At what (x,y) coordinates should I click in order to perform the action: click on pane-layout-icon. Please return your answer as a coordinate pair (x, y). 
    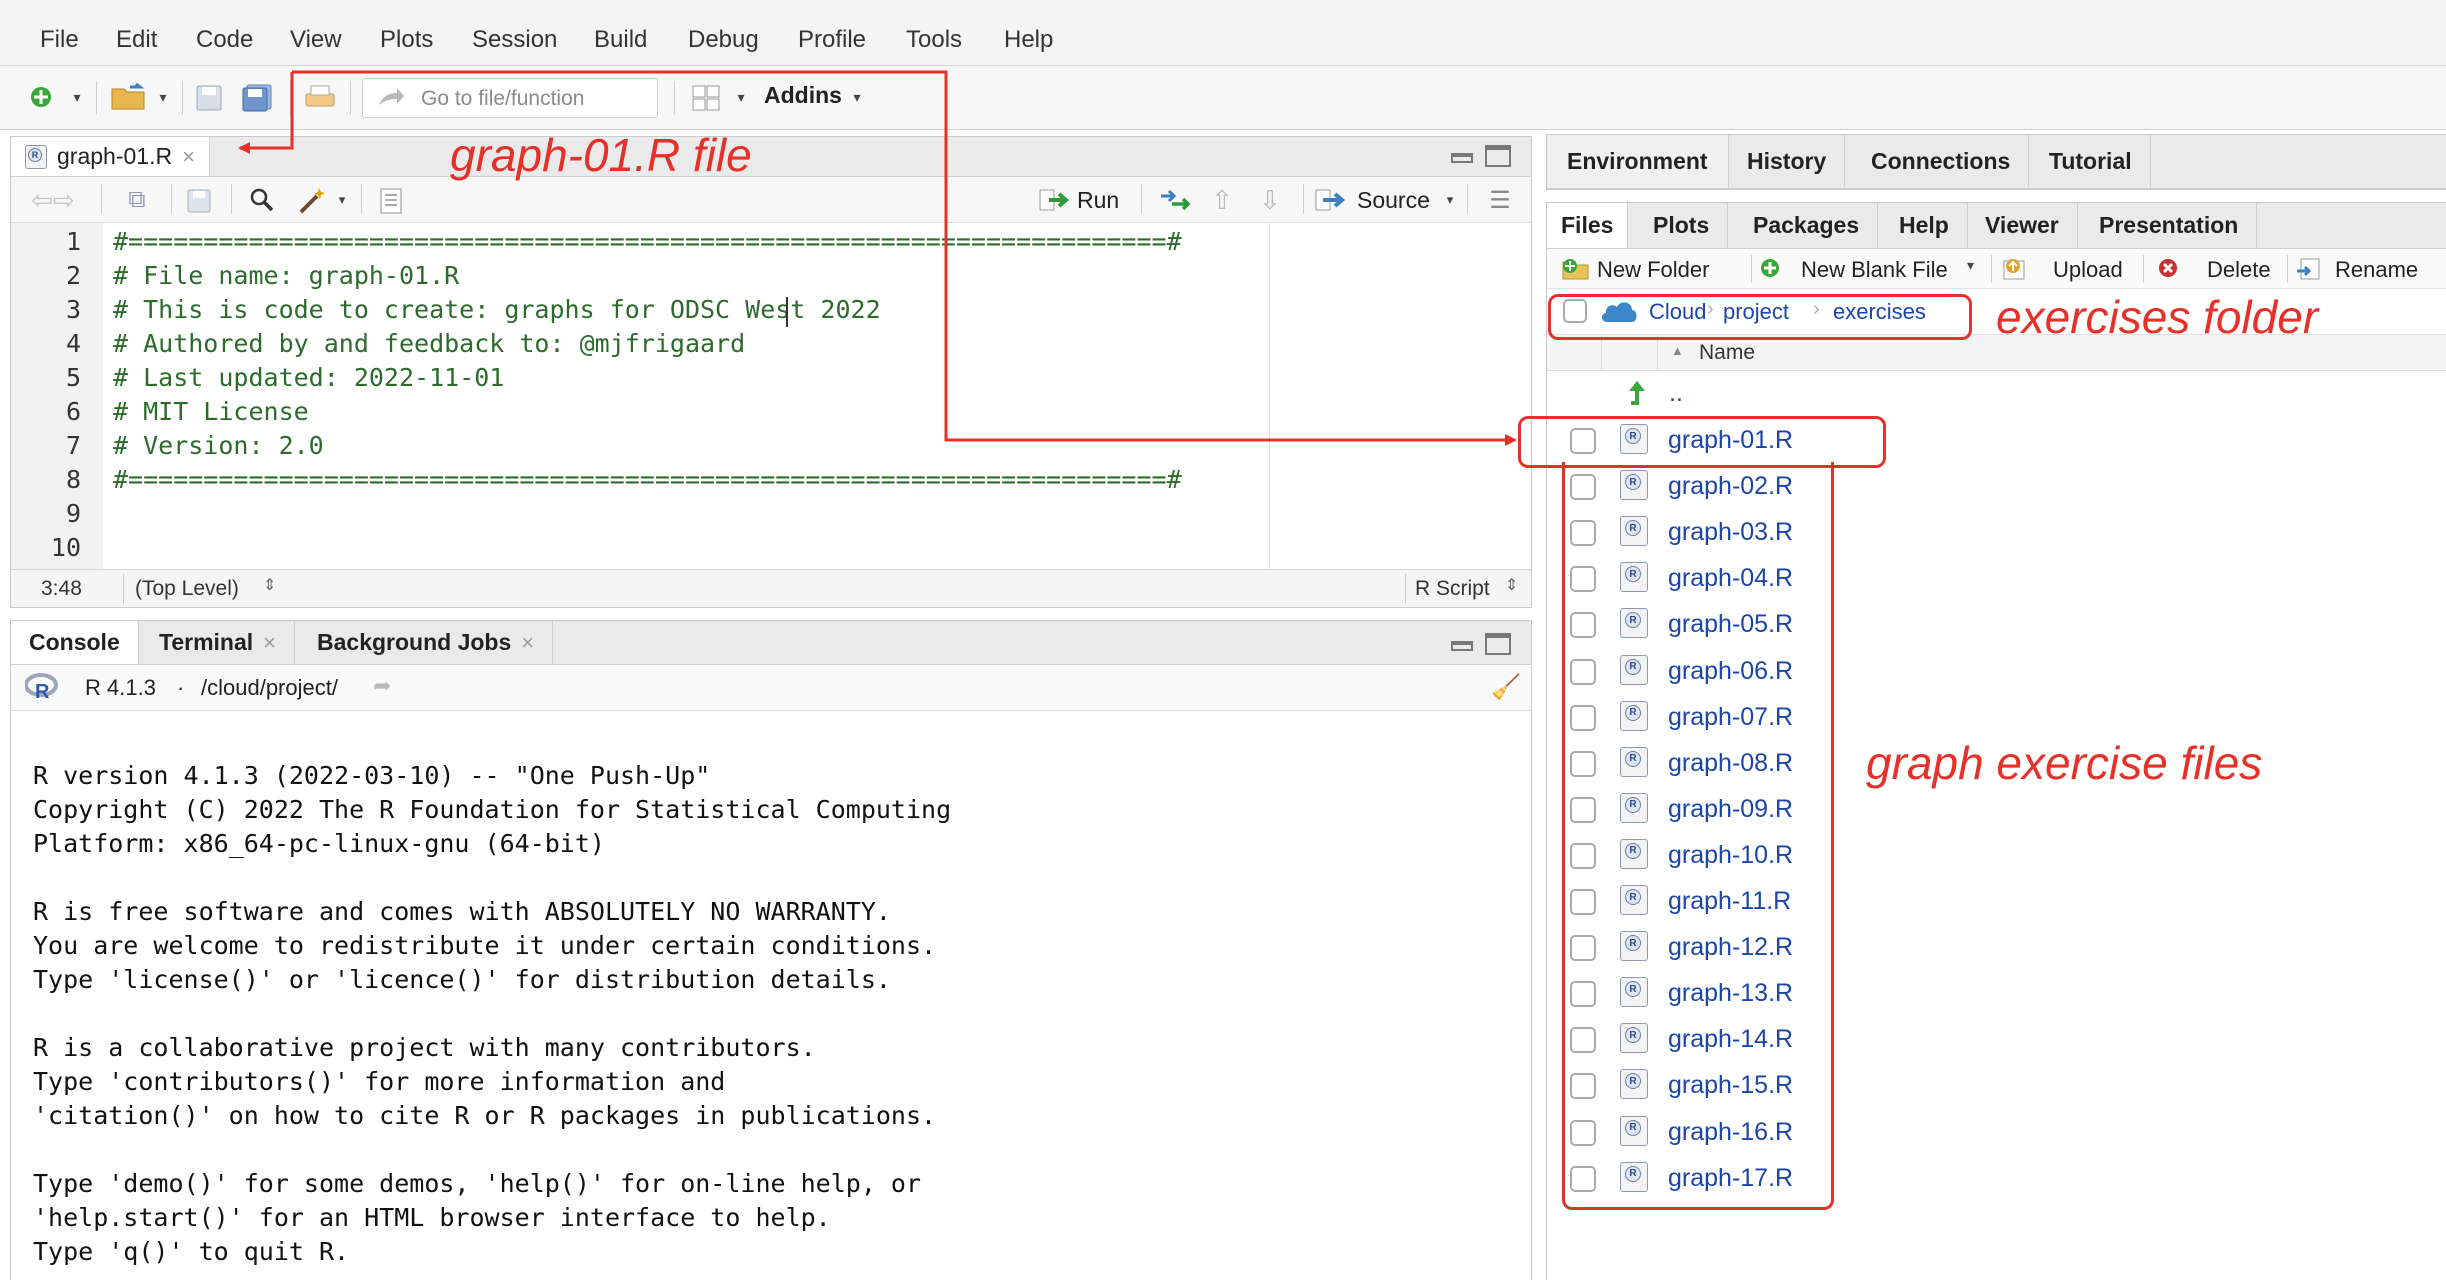
    Looking at the image, I should click on (706, 98).